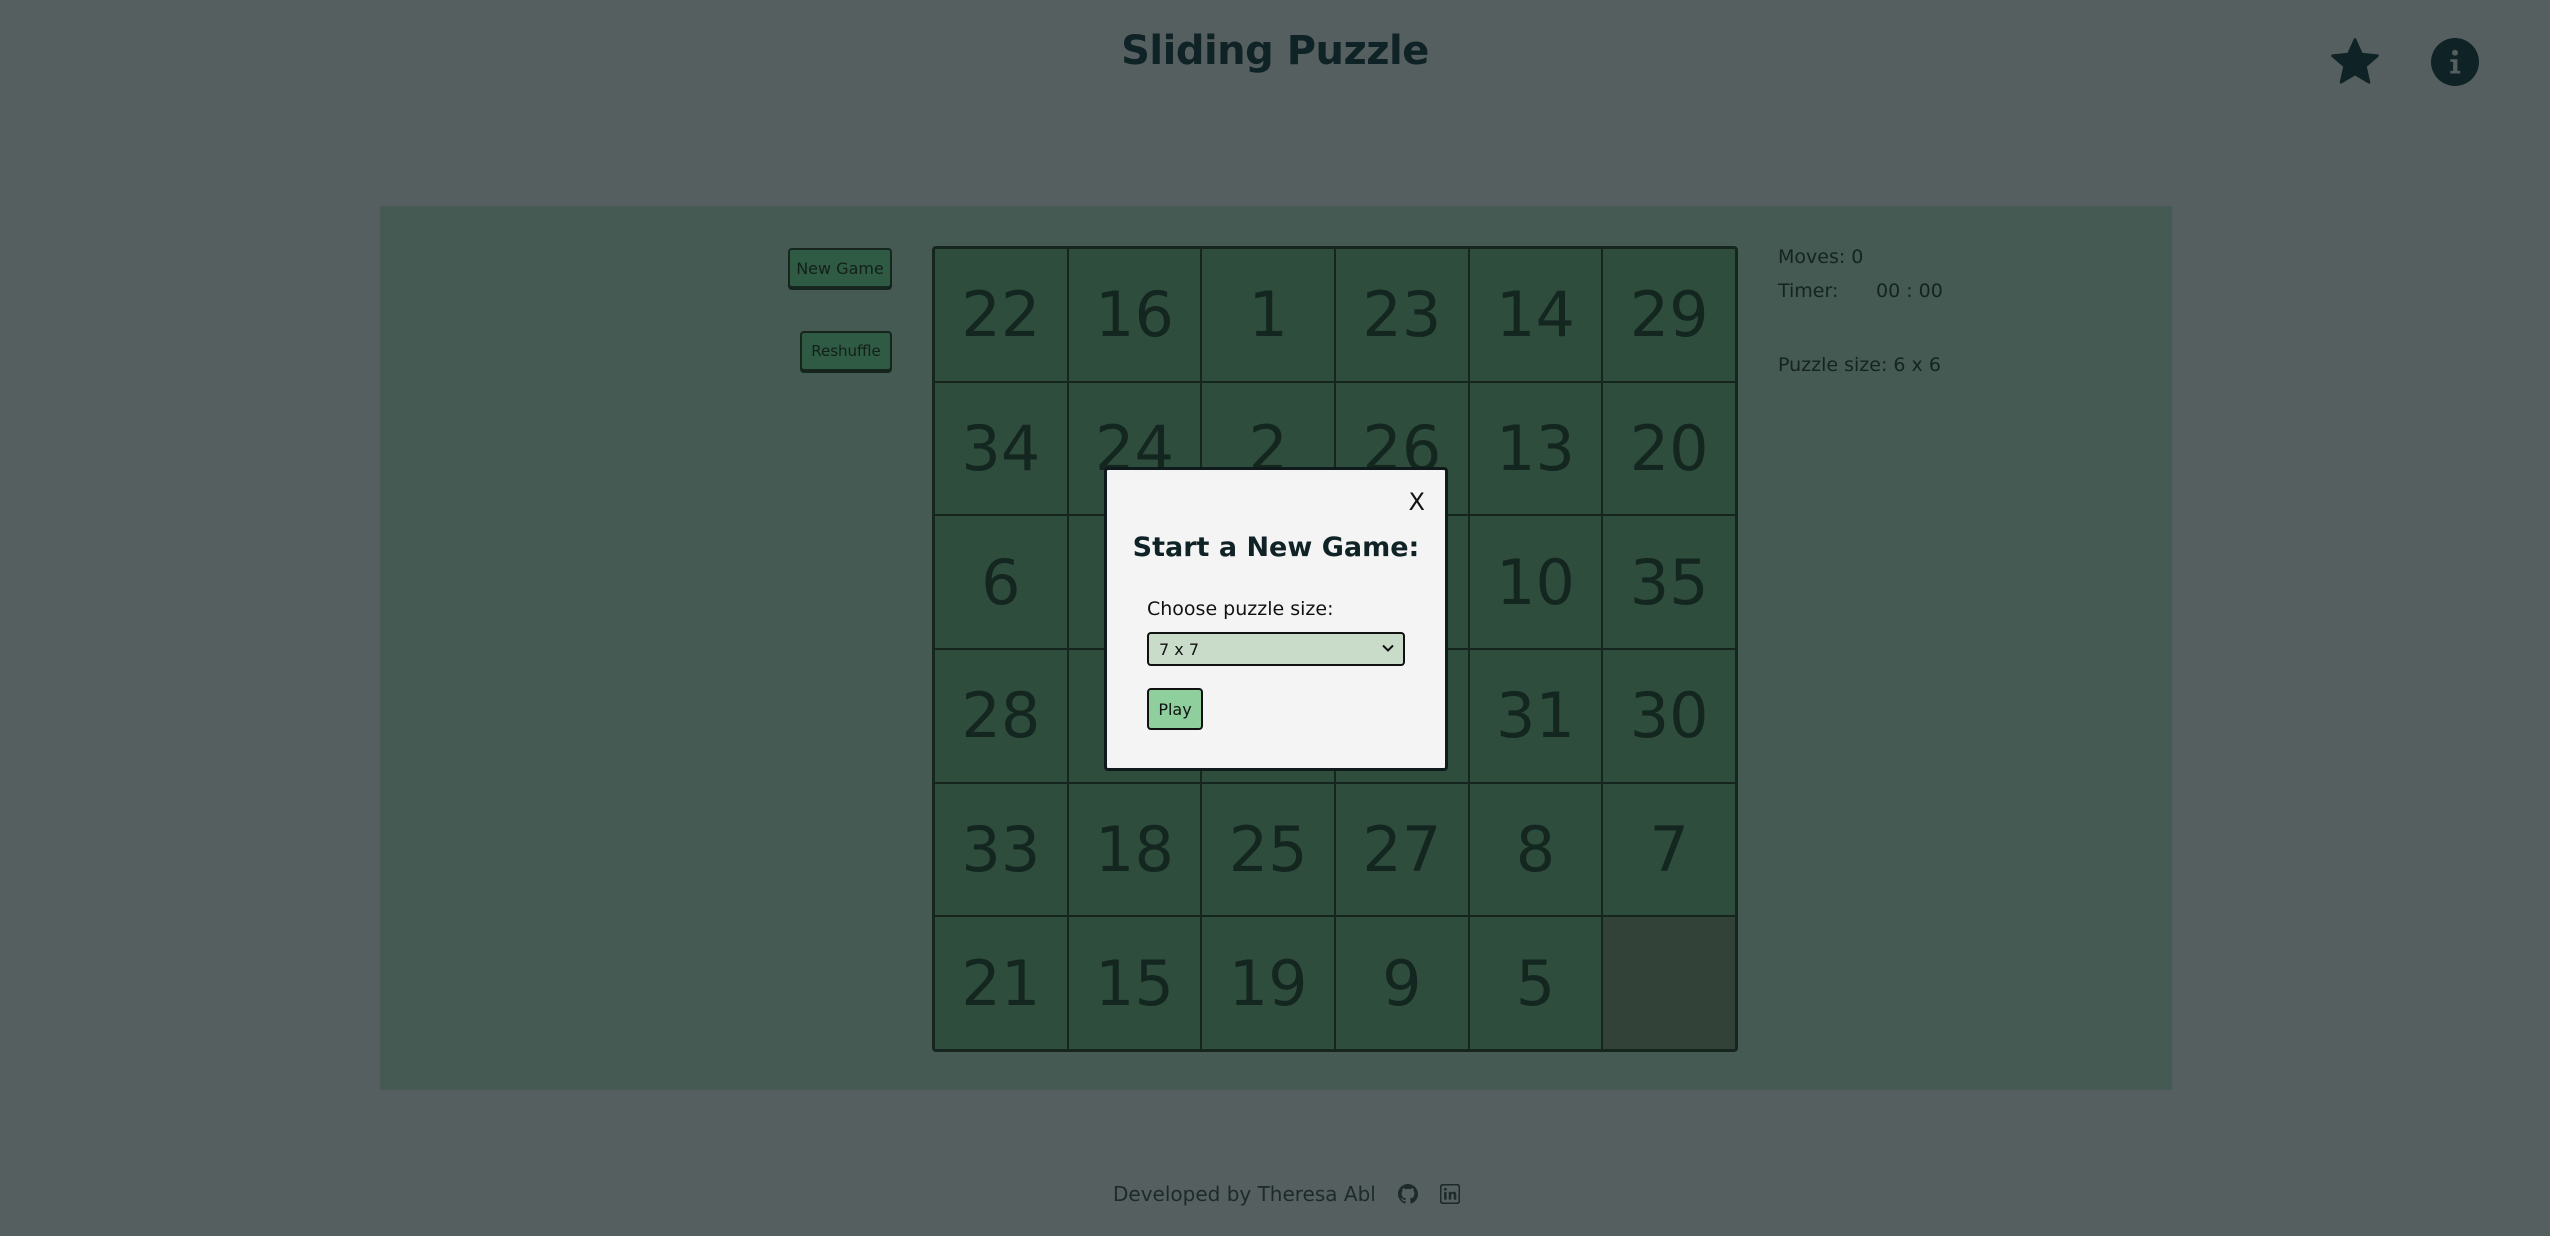 The image size is (2550, 1236). I want to click on puzzle-tile: 22, so click(1001, 315).